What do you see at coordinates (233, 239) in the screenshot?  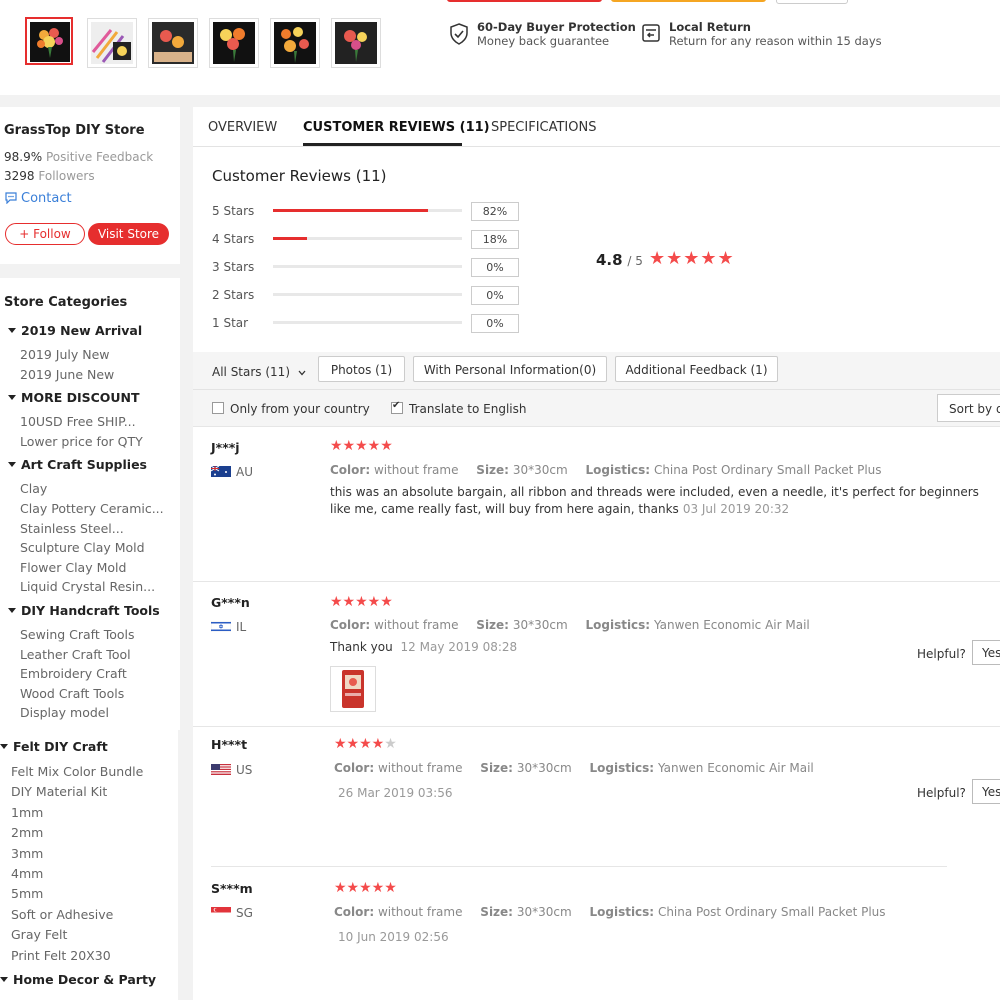 I see `star-level-label: 4 Stars` at bounding box center [233, 239].